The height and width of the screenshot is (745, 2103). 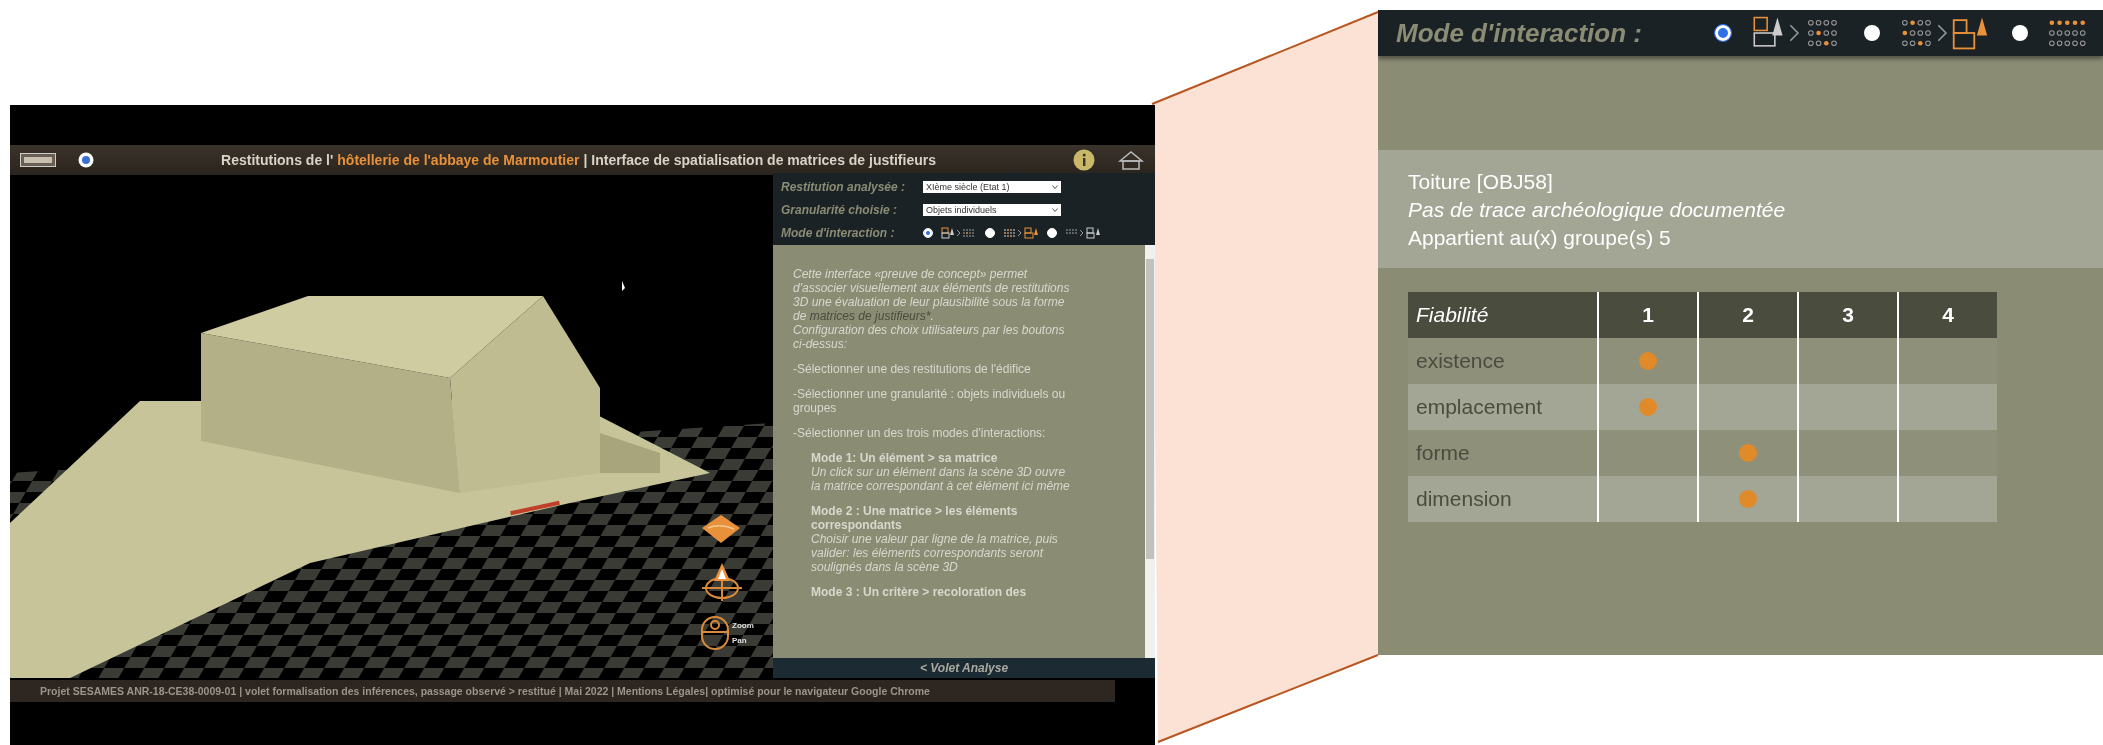 I want to click on site-link: hôtellerie de l'abbaye de Marmoutier, so click(x=458, y=160).